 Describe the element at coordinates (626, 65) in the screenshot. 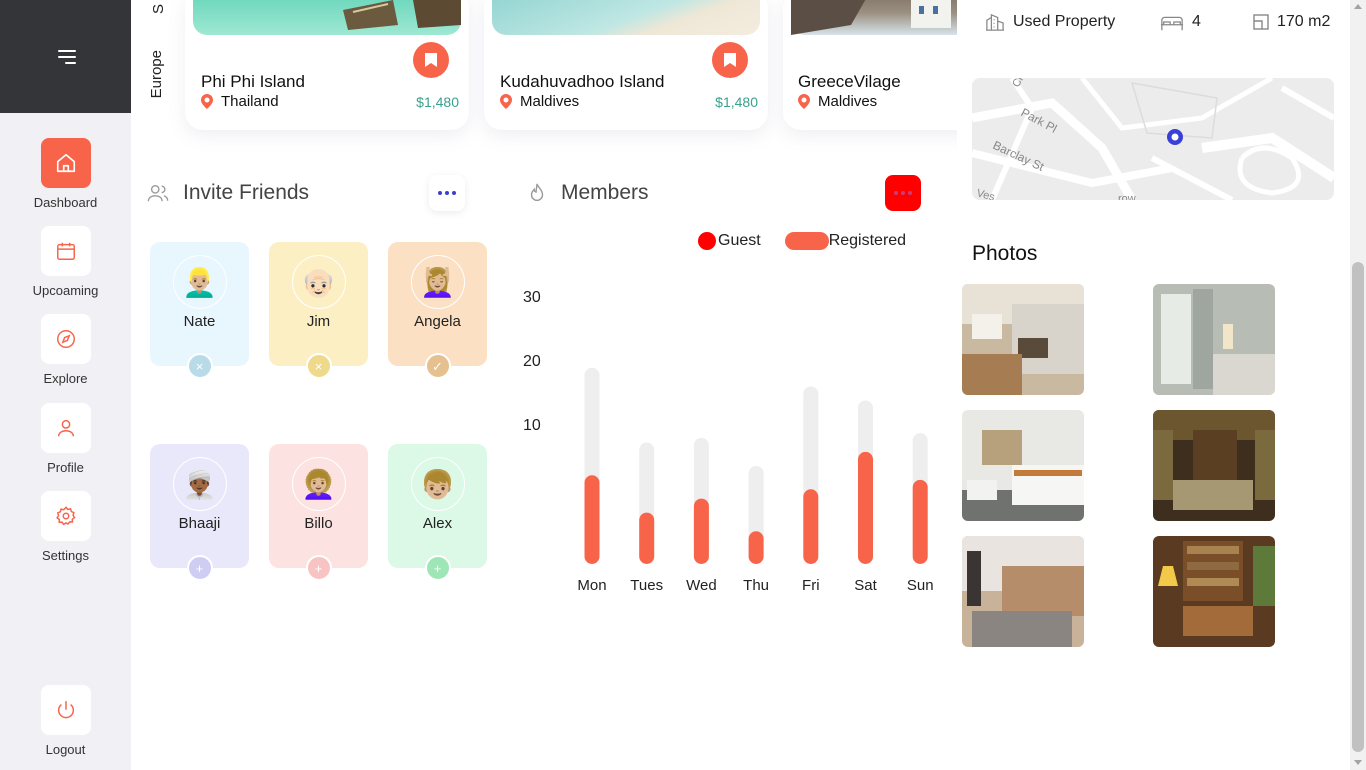

I see `destination-card: Kudahuvadhoo Island Maldives $1,480` at that location.